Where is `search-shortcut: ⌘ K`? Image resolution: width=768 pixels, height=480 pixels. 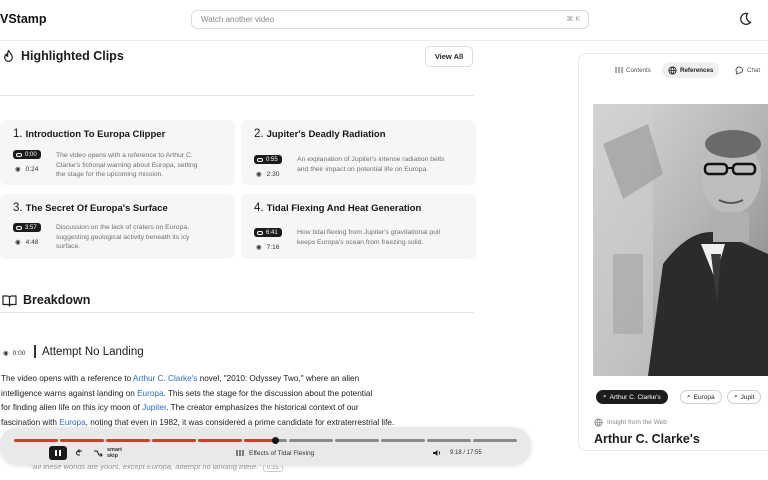 search-shortcut: ⌘ K is located at coordinates (573, 19).